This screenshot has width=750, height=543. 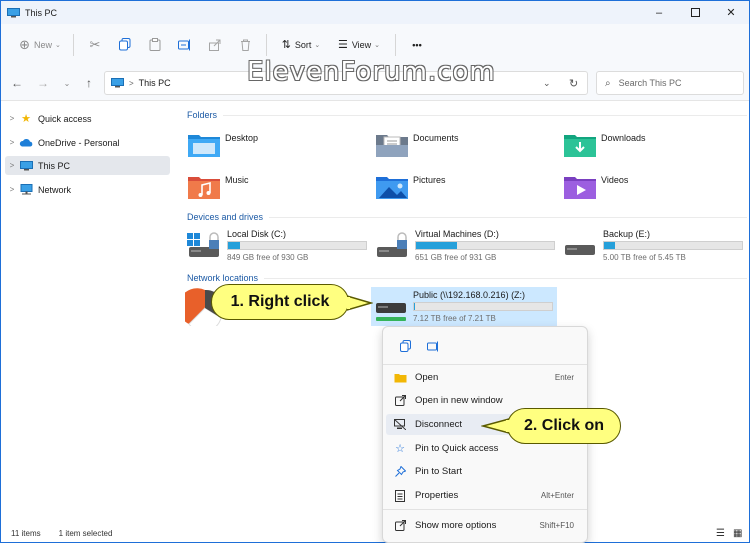 What do you see at coordinates (485, 471) in the screenshot?
I see `menu-item-pin-start: Pin to Start` at bounding box center [485, 471].